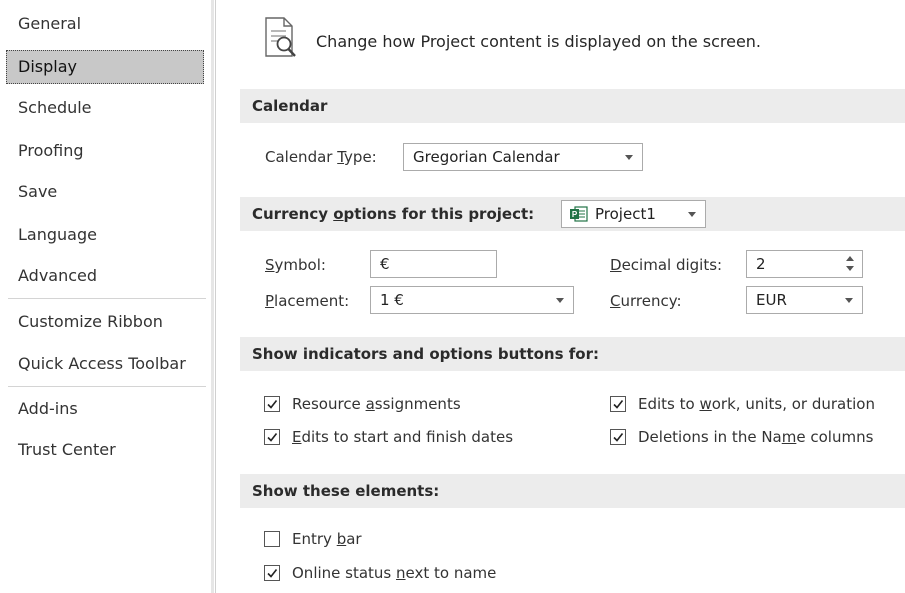 Image resolution: width=905 pixels, height=593 pixels. What do you see at coordinates (761, 264) in the screenshot?
I see `decimal-digits-value: 2` at bounding box center [761, 264].